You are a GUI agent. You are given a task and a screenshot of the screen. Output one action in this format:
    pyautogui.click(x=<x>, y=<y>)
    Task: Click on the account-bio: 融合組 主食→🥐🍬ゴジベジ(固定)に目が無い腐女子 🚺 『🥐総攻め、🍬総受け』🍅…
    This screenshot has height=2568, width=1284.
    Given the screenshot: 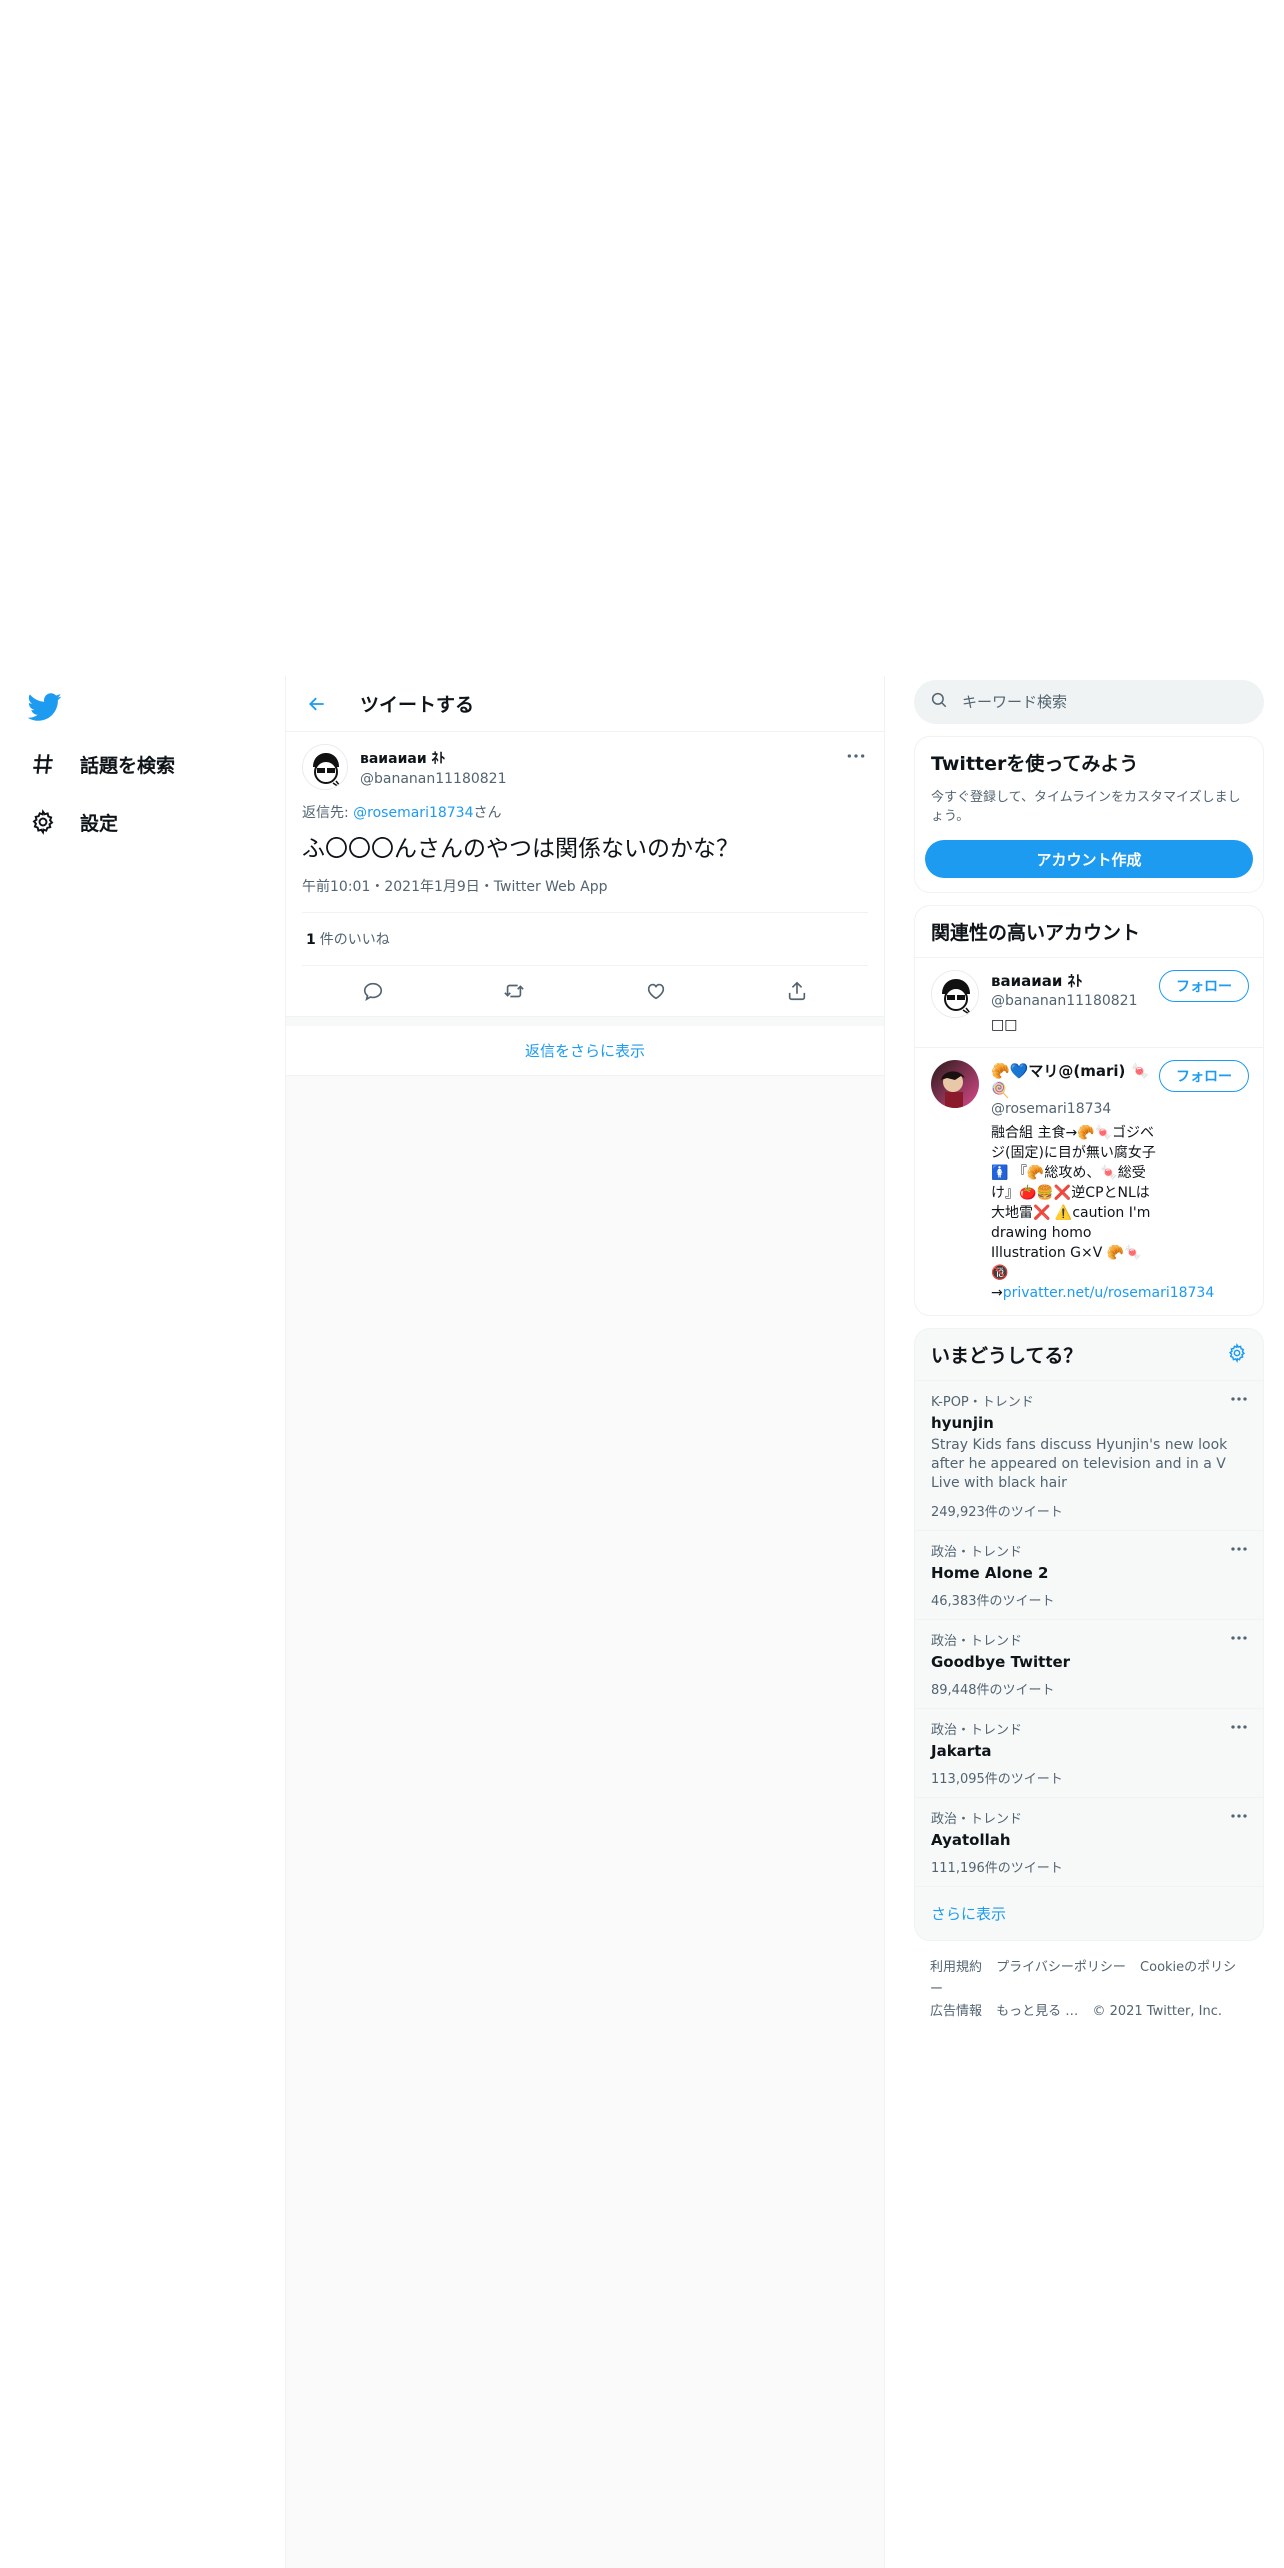 What is the action you would take?
    pyautogui.click(x=1102, y=1213)
    